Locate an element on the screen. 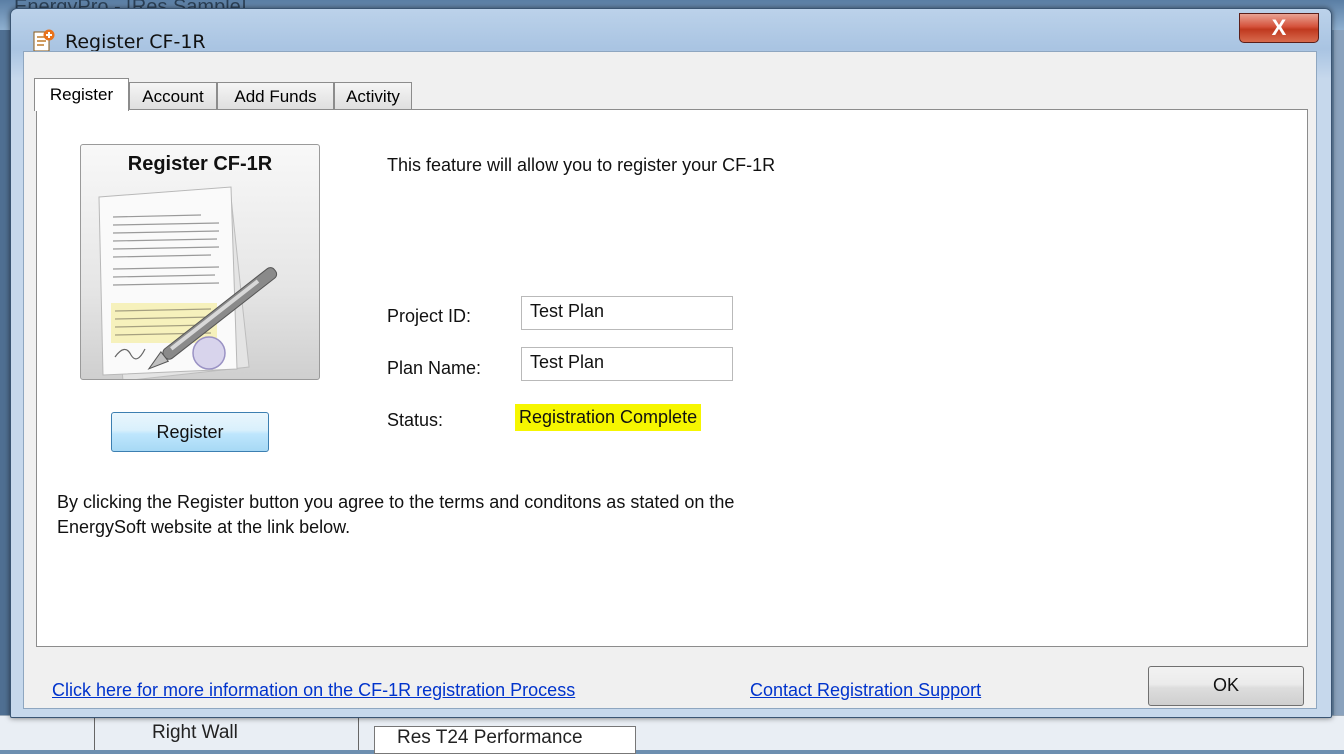  close-icon: X is located at coordinates (1279, 27).